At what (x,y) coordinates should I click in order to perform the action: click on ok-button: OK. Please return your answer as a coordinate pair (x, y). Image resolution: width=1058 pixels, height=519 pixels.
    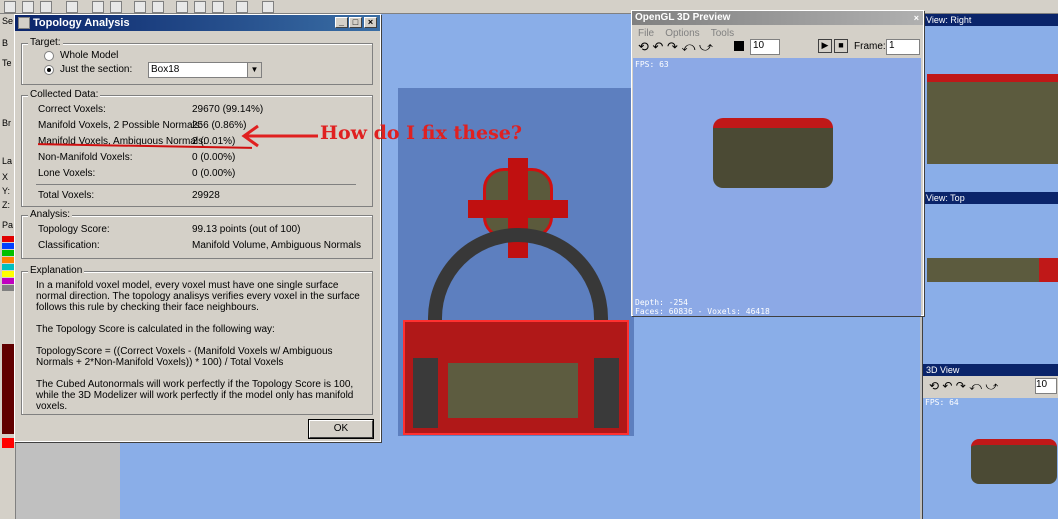
    Looking at the image, I should click on (341, 429).